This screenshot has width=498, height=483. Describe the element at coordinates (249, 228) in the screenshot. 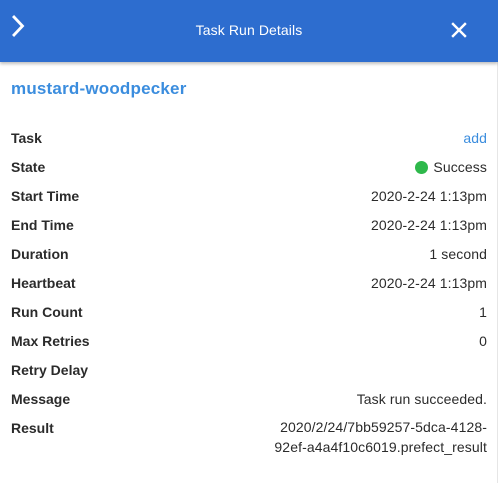

I see `detail-row-end-time: End Time 2020-2-24 1:13pm` at that location.